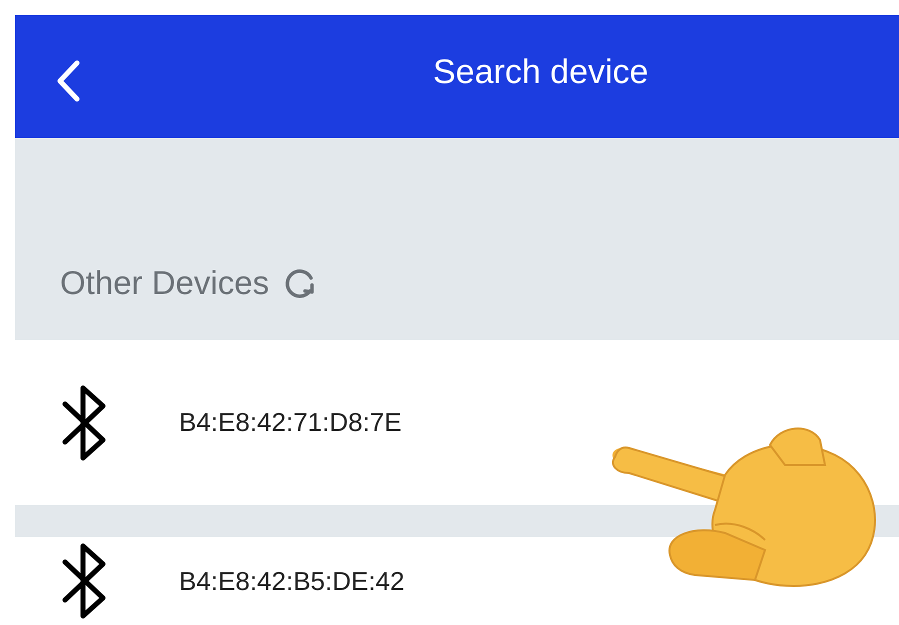  I want to click on device-address: B4:E8:42:B5:DE:42, so click(291, 581).